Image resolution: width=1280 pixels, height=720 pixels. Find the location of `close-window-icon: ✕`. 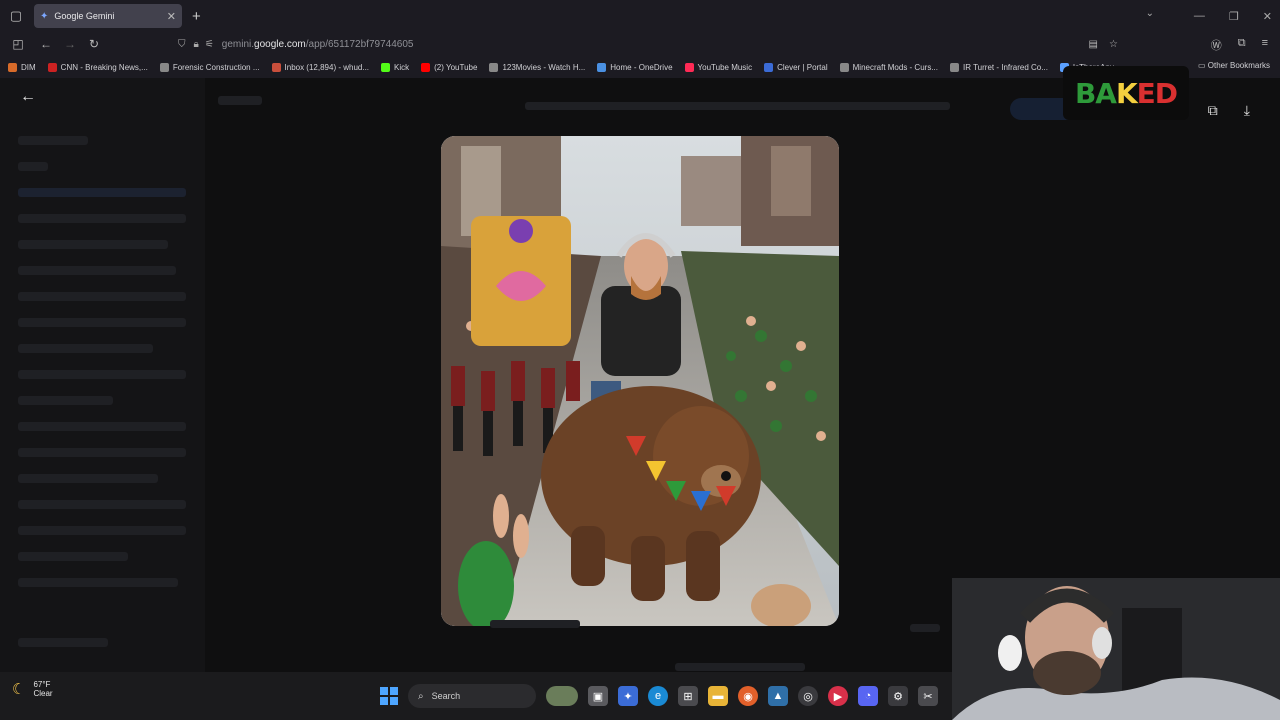

close-window-icon: ✕ is located at coordinates (1267, 16).